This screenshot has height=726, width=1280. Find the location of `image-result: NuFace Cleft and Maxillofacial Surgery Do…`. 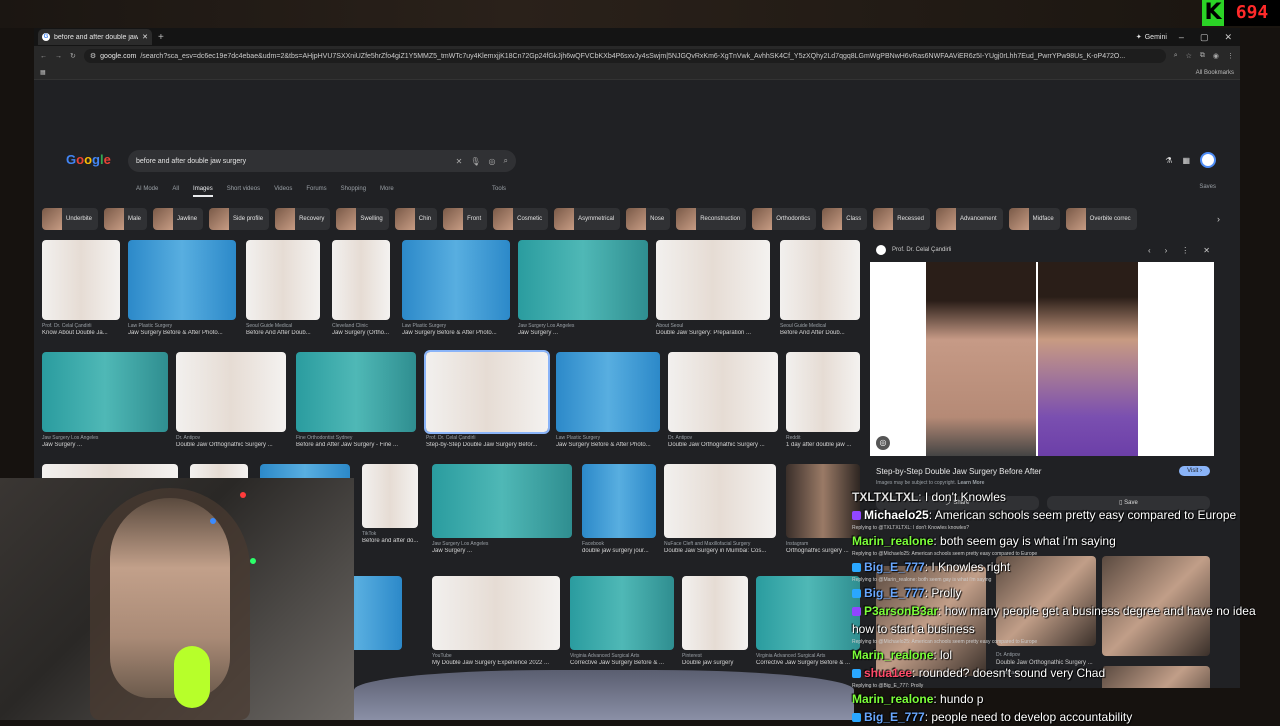

image-result: NuFace Cleft and Maxillofacial Surgery Do… is located at coordinates (720, 509).